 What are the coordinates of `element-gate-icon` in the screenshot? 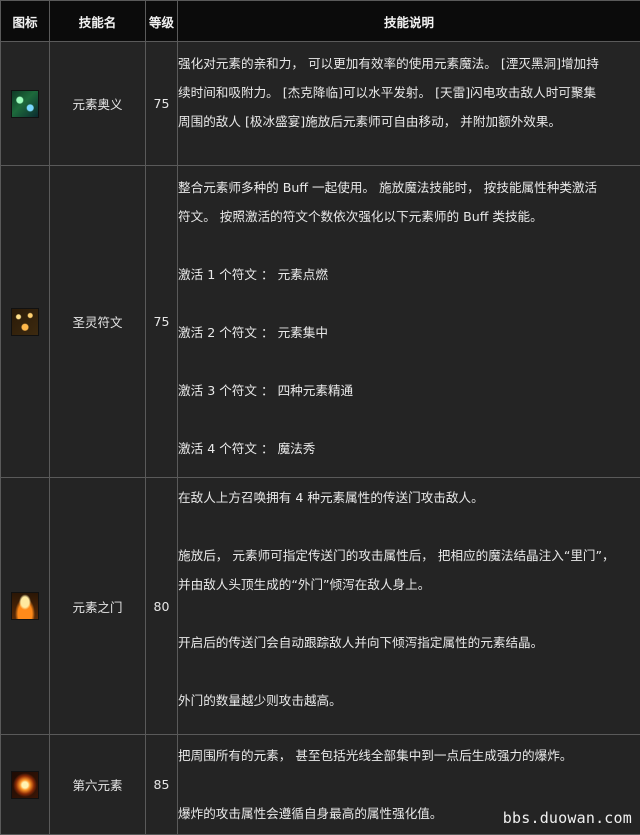 It's located at (25, 606).